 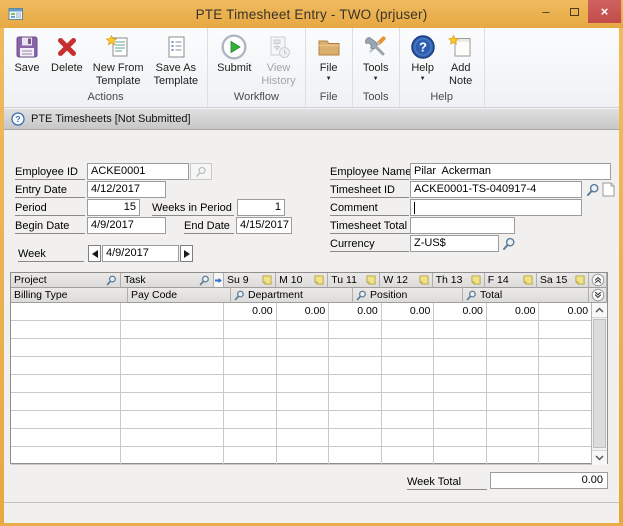 I want to click on timesheet-id-note-icon, so click(x=608, y=189).